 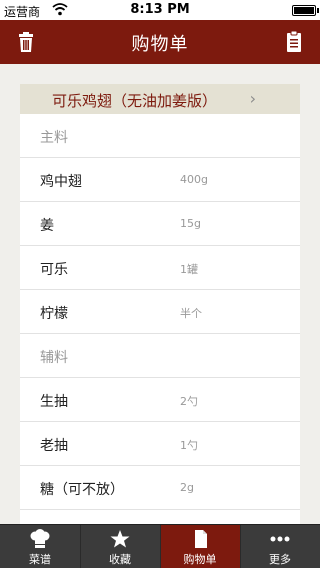 What do you see at coordinates (40, 559) in the screenshot?
I see `tab-label: 菜谱` at bounding box center [40, 559].